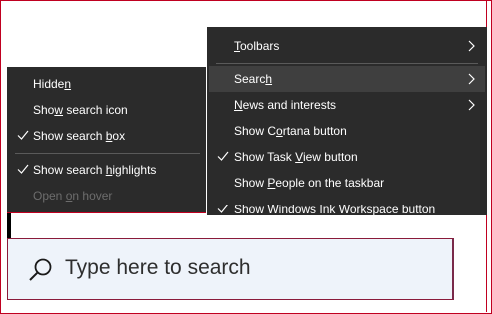 Image resolution: width=492 pixels, height=314 pixels. I want to click on menu-item-show-people-on-the-taskbar: Show People on the taskbar, so click(347, 183).